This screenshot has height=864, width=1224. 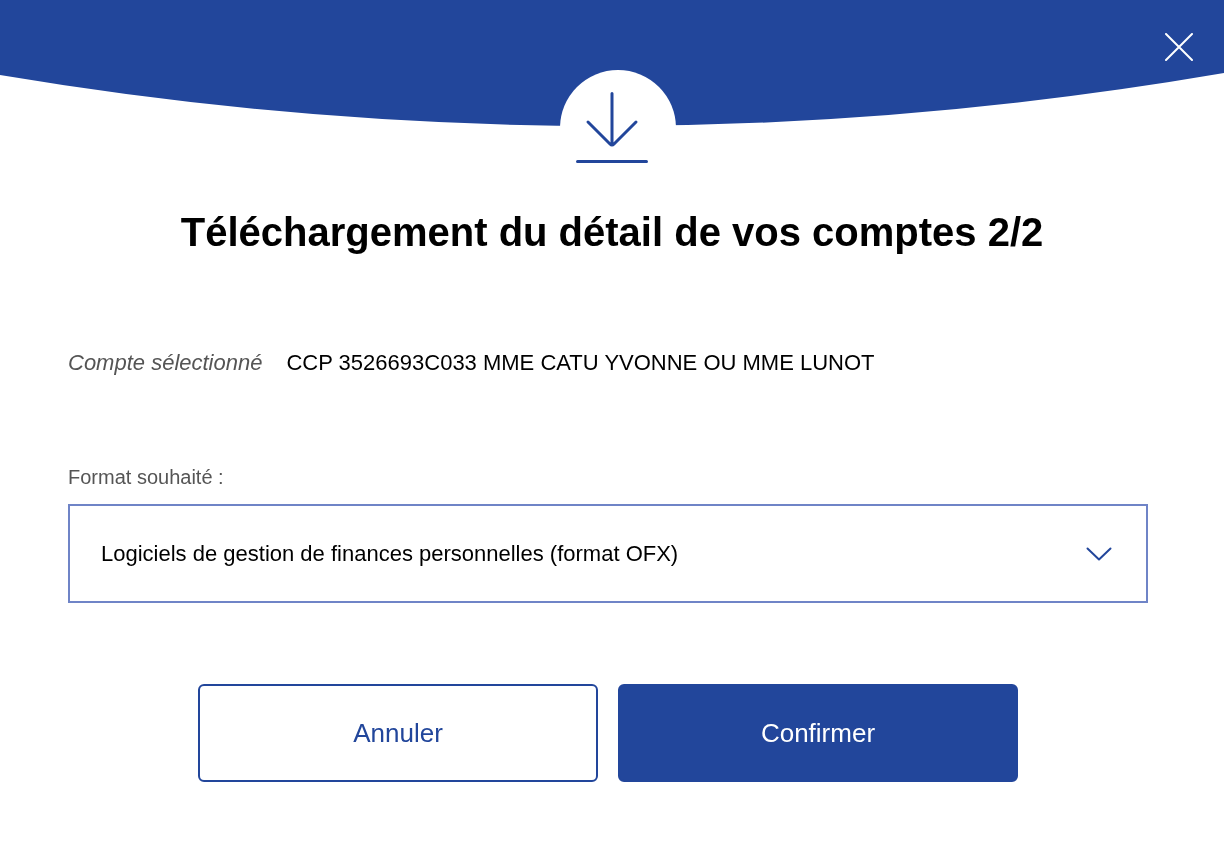 I want to click on download-icon, so click(x=612, y=128).